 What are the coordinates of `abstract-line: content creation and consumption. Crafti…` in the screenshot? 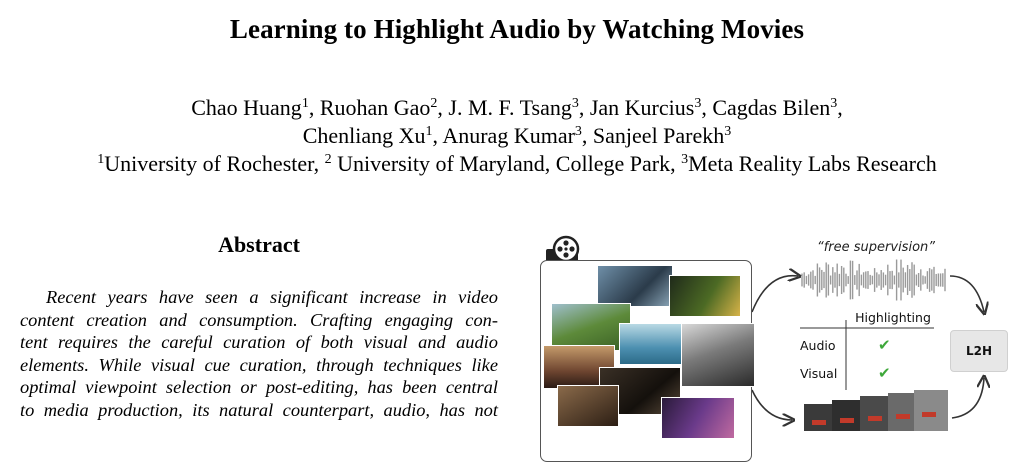 It's located at (259, 319).